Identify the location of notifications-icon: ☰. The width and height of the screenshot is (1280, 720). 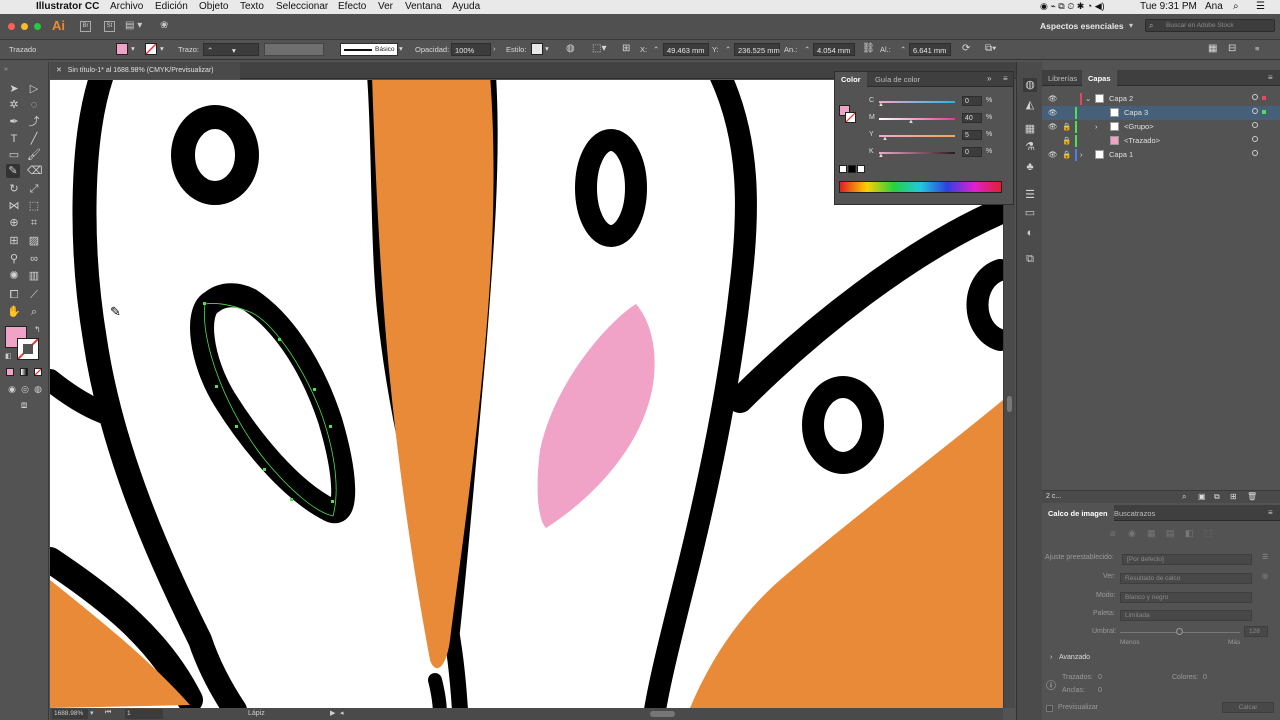
(1260, 6).